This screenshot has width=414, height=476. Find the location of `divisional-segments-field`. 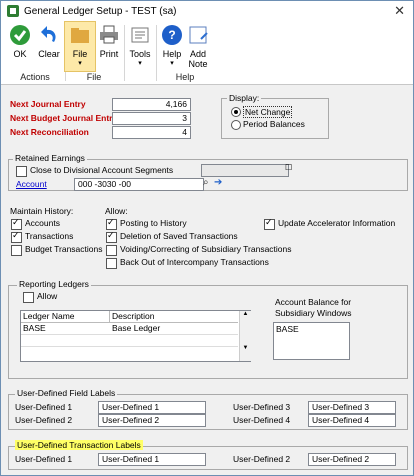

divisional-segments-field is located at coordinates (245, 170).